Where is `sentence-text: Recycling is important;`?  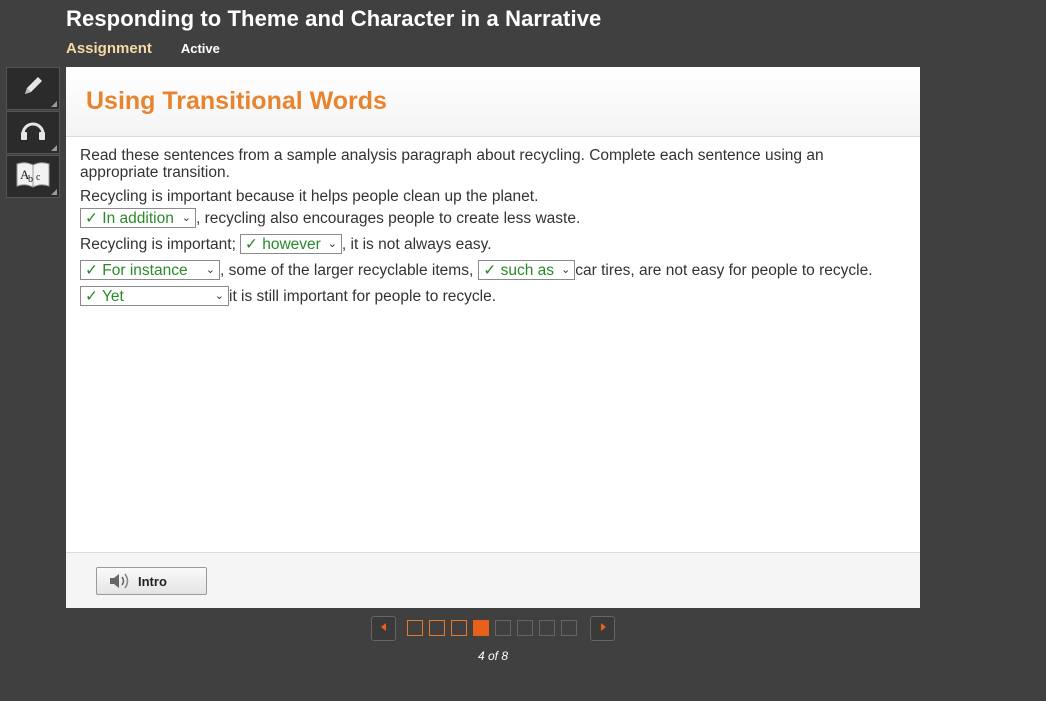 sentence-text: Recycling is important; is located at coordinates (158, 244).